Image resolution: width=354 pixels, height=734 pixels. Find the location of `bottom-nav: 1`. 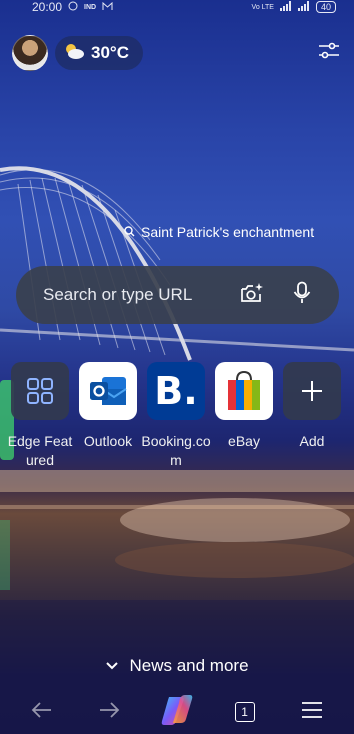

bottom-nav: 1 is located at coordinates (177, 712).